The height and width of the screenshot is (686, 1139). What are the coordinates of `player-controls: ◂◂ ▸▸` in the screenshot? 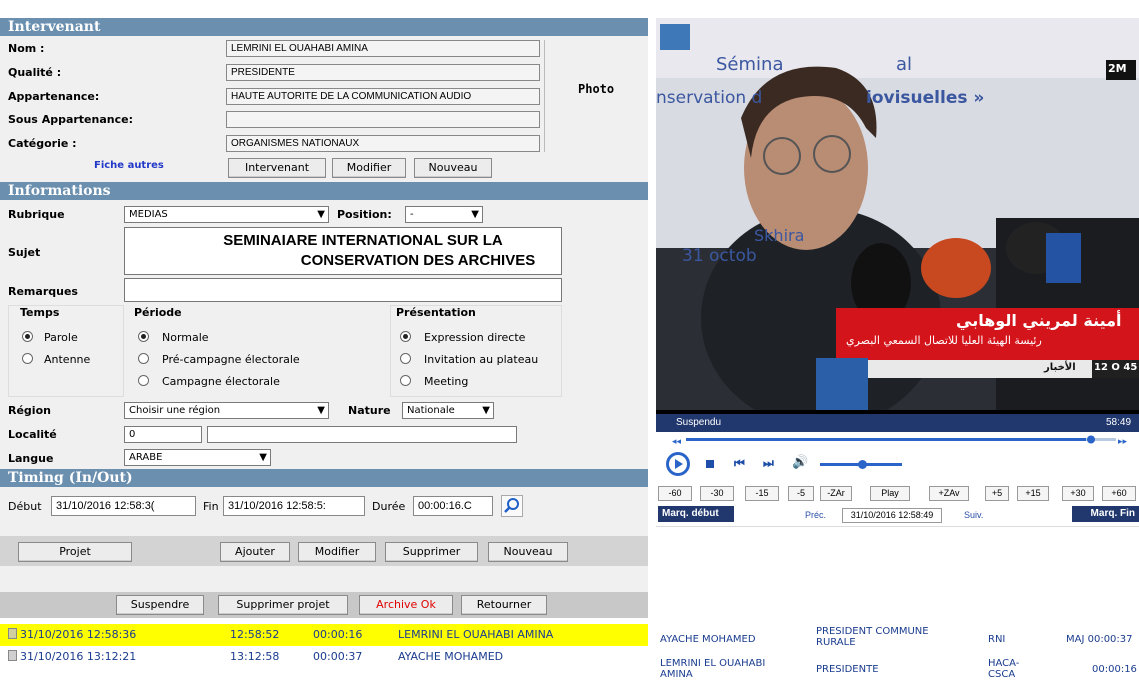 It's located at (897, 457).